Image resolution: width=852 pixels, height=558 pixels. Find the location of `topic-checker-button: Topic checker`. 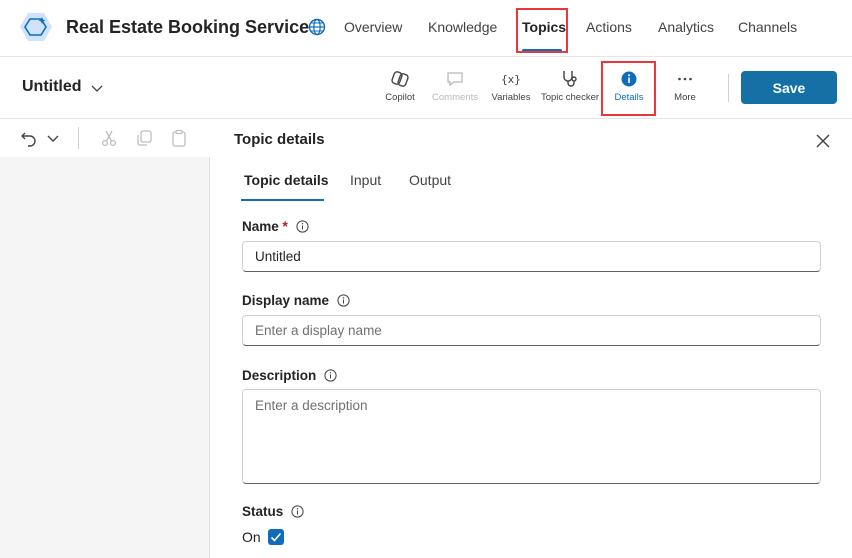

topic-checker-button: Topic checker is located at coordinates (570, 86).